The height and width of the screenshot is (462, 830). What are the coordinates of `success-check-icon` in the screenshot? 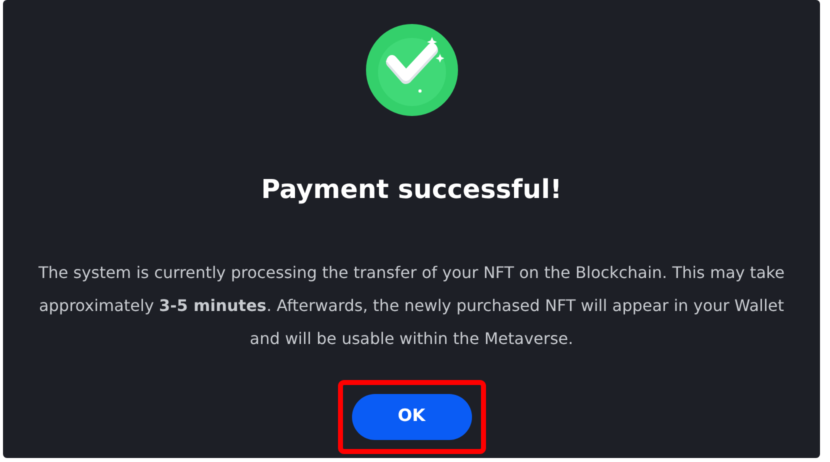 It's located at (412, 70).